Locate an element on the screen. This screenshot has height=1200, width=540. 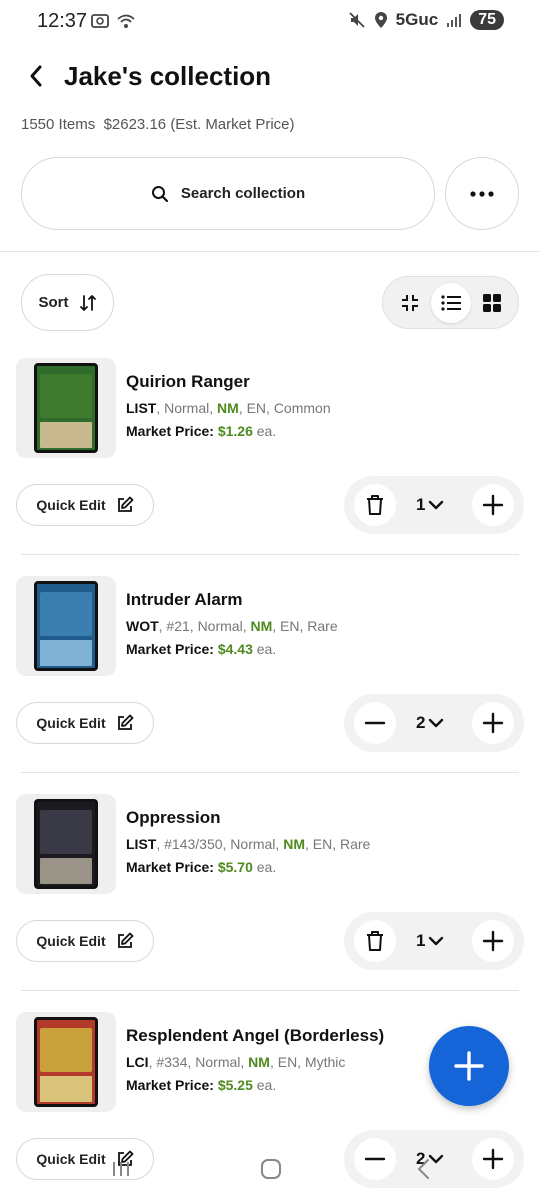
more-options-button is located at coordinates (482, 193).